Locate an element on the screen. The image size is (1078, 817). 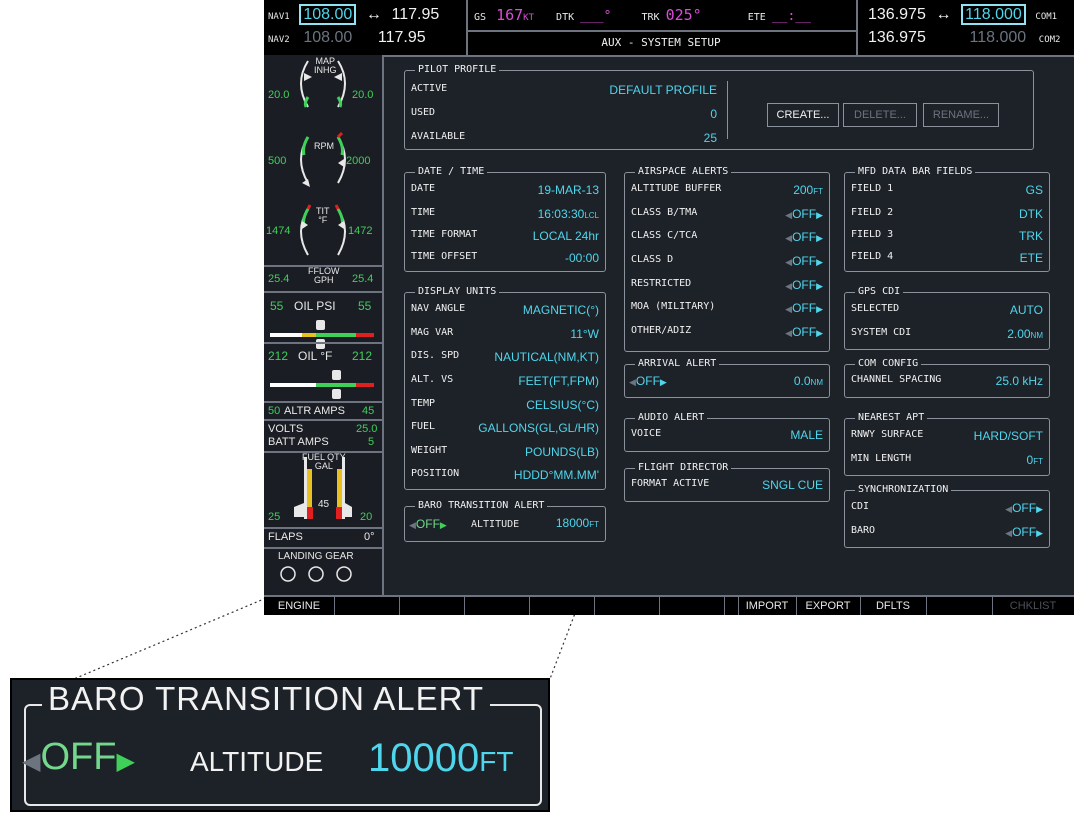
class-d-toggle: ◀OFF▶ is located at coordinates (804, 261).